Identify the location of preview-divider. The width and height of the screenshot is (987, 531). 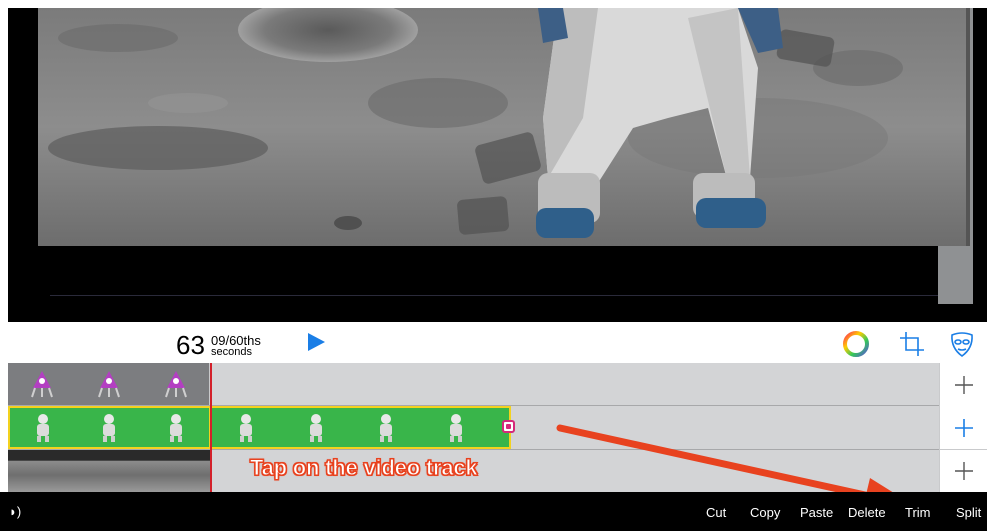
(494, 295).